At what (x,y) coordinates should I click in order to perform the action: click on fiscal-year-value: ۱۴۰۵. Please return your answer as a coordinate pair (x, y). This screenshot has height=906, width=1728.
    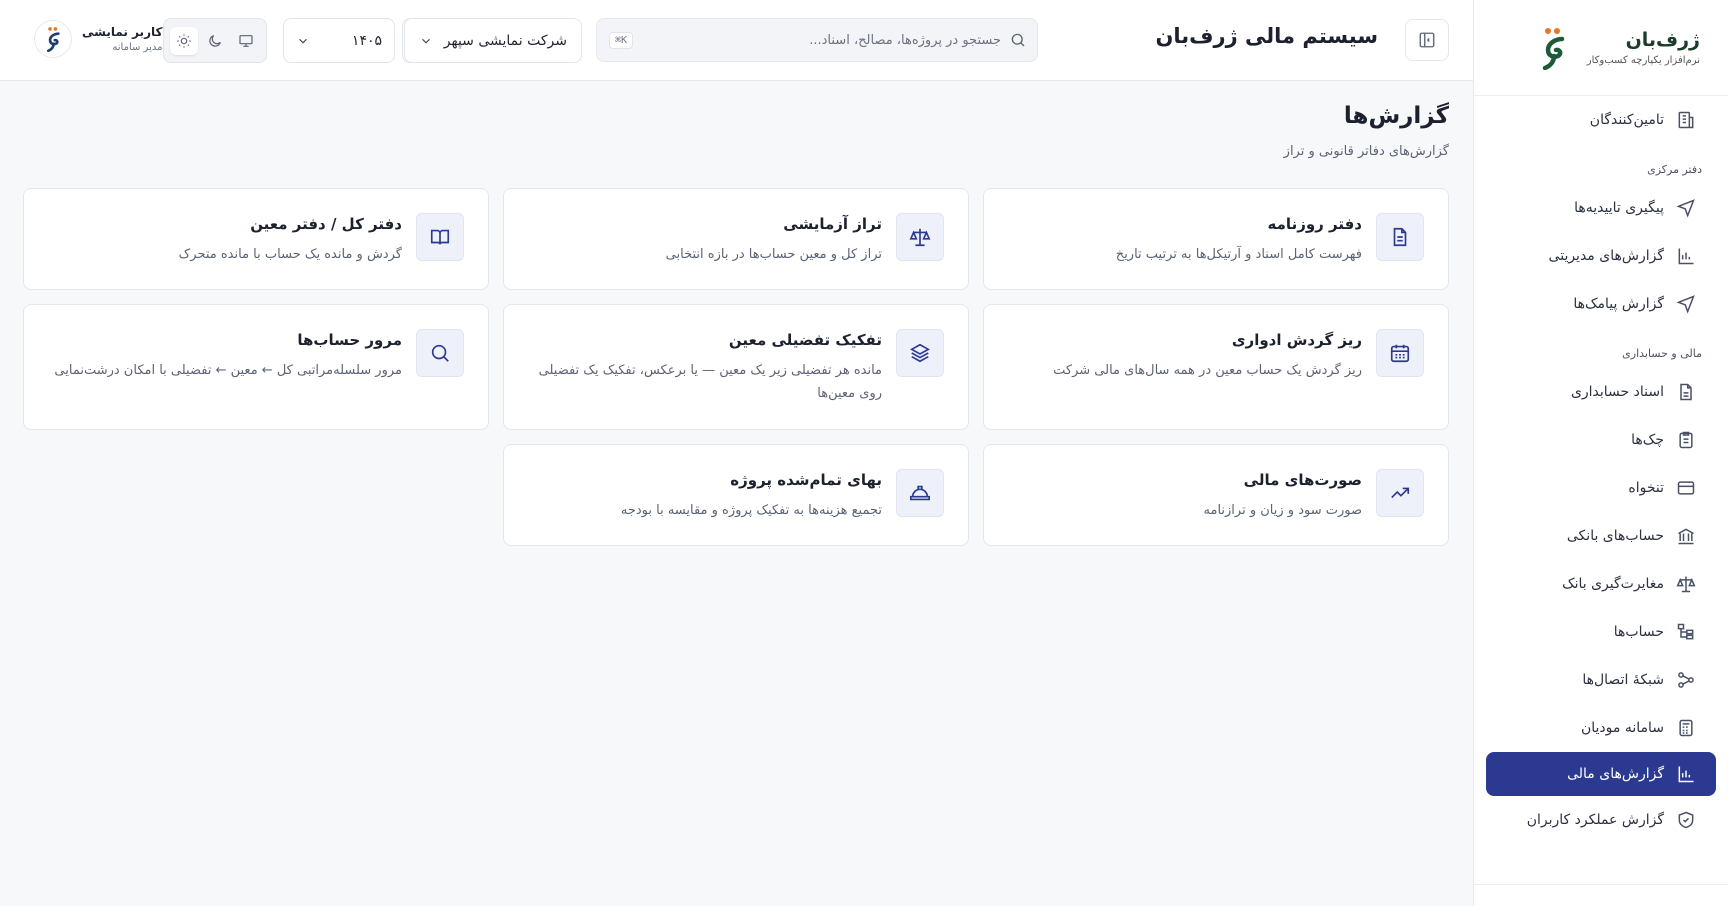
    Looking at the image, I should click on (366, 40).